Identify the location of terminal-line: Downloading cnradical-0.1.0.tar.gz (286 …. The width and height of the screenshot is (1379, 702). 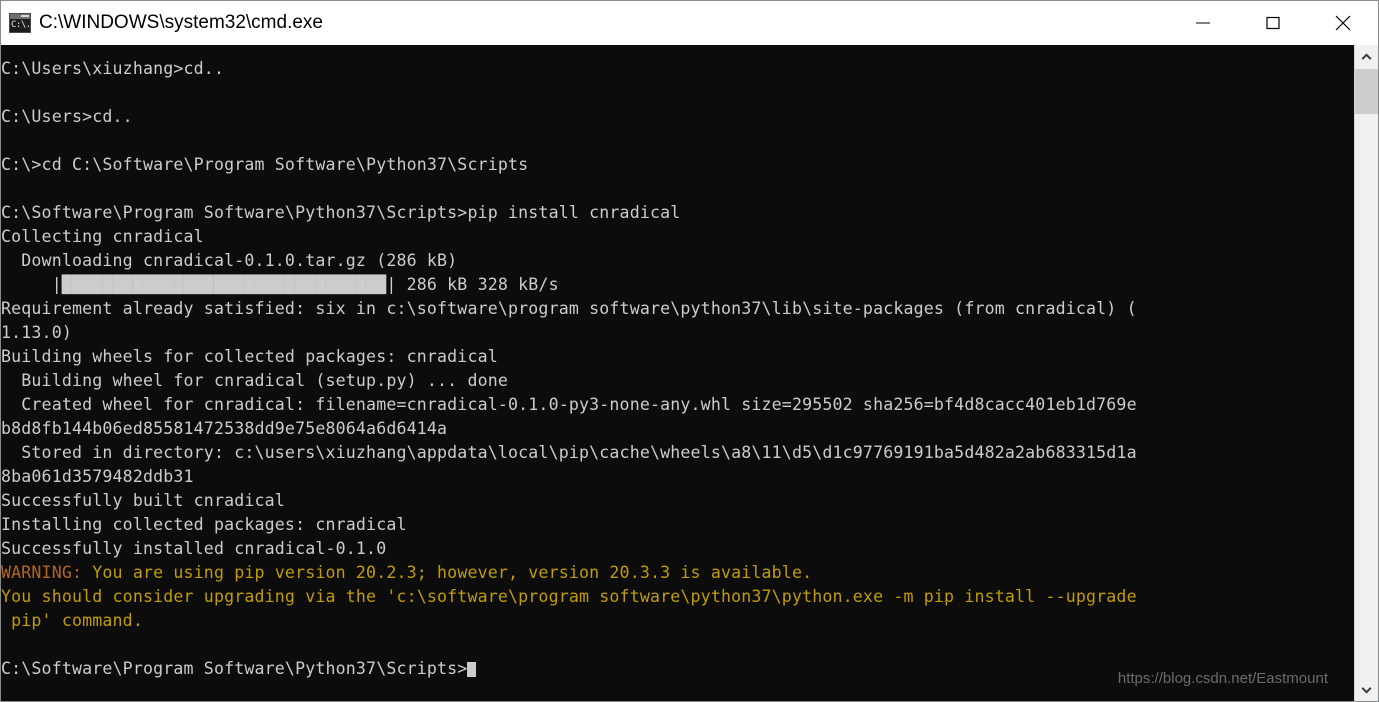
(229, 260).